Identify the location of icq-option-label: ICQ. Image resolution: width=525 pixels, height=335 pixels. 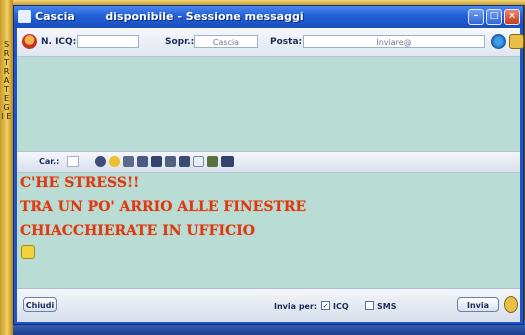
(341, 306).